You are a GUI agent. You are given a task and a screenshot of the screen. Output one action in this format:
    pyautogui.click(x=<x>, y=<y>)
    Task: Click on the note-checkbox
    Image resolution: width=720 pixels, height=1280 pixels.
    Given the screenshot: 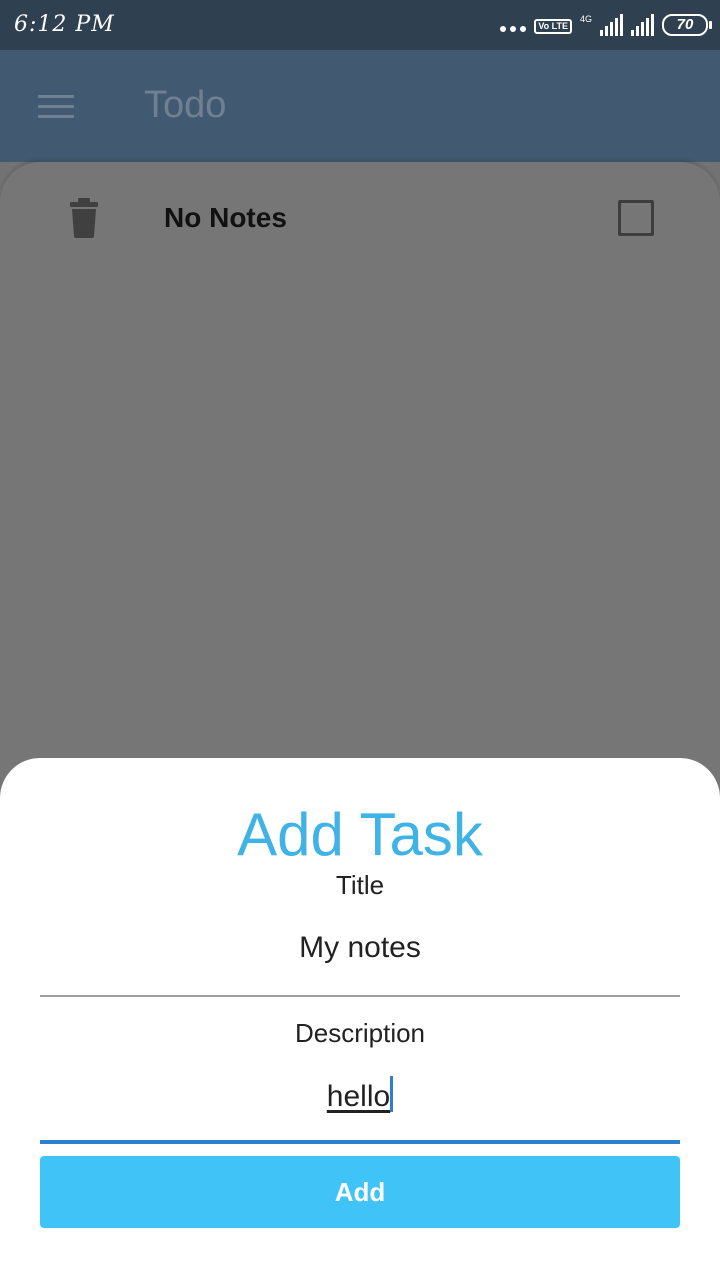 What is the action you would take?
    pyautogui.click(x=636, y=218)
    